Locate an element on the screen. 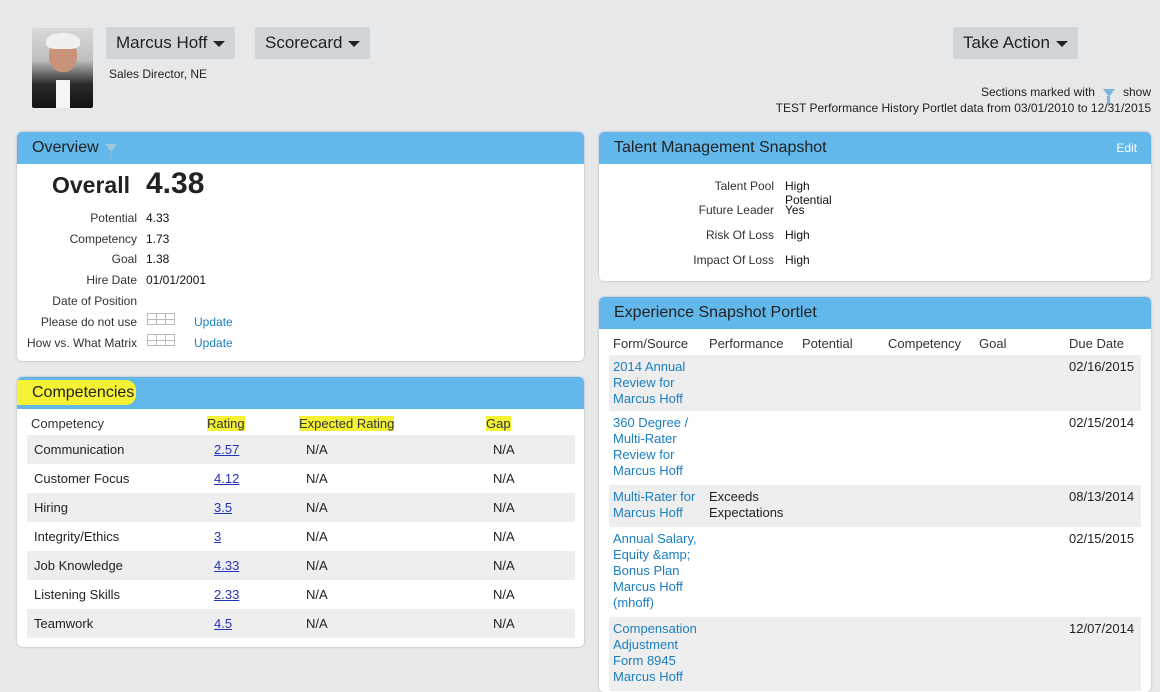  overall-label: Overall is located at coordinates (91, 185).